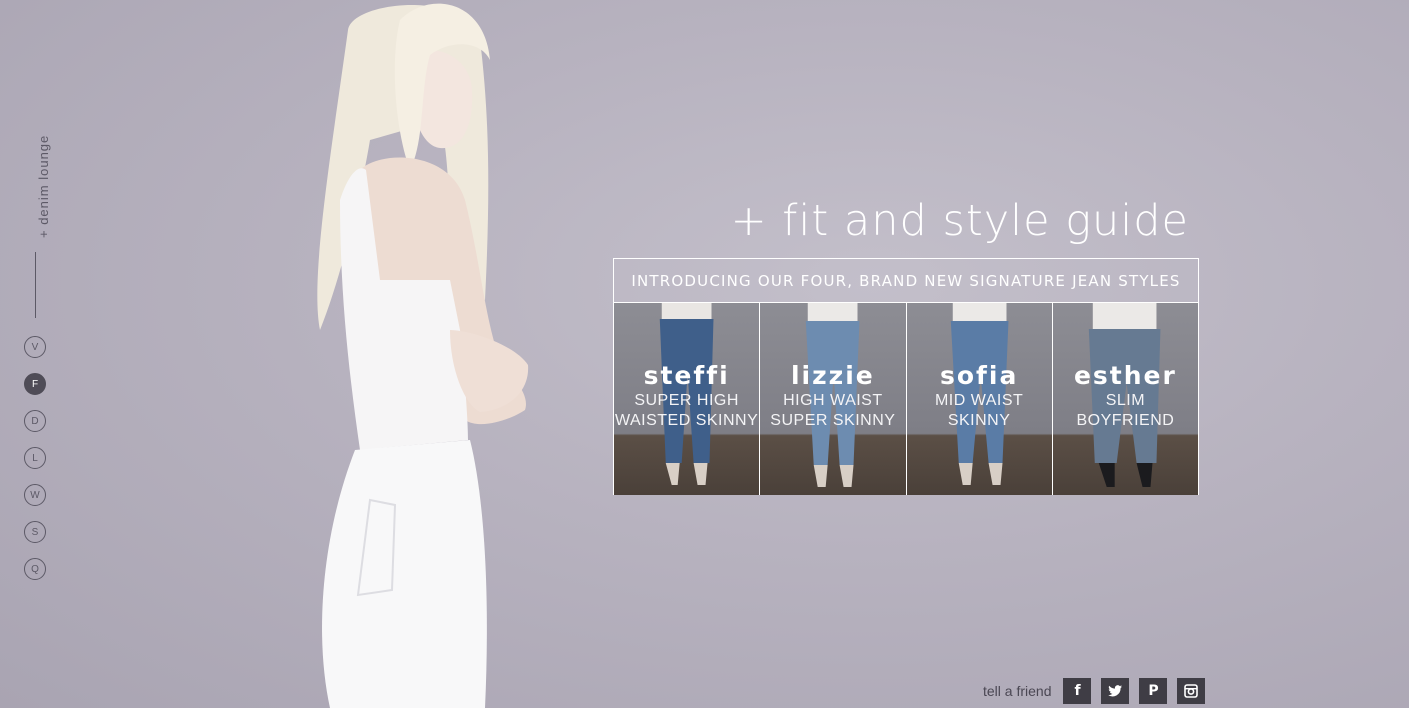 This screenshot has width=1409, height=708. Describe the element at coordinates (35, 495) in the screenshot. I see `nav-item-w: W` at that location.